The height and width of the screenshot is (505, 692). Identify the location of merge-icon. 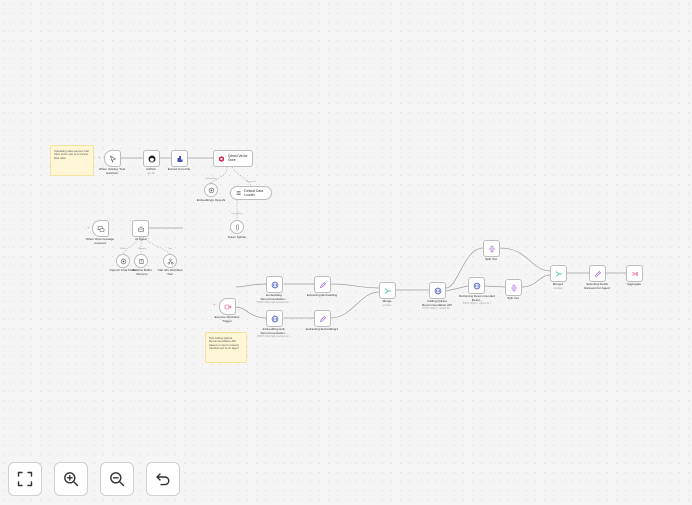
(558, 273).